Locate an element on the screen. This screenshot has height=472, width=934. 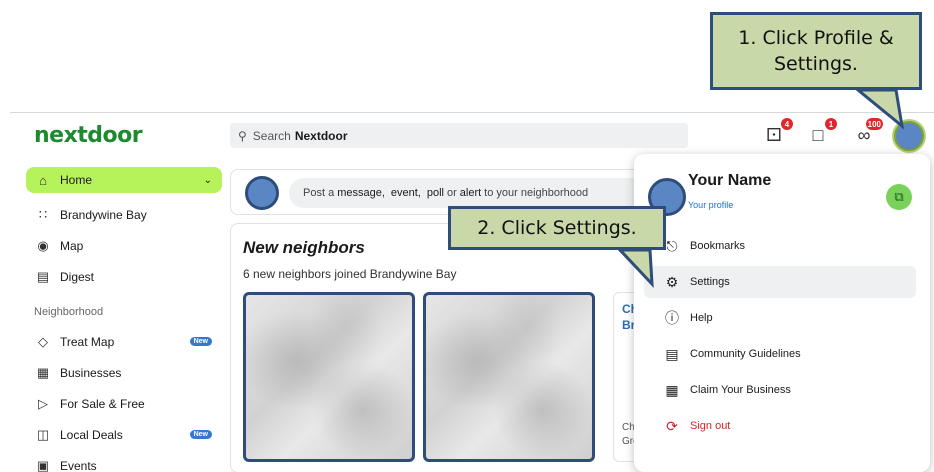
sidebar-item-label: Businesses is located at coordinates (91, 372).